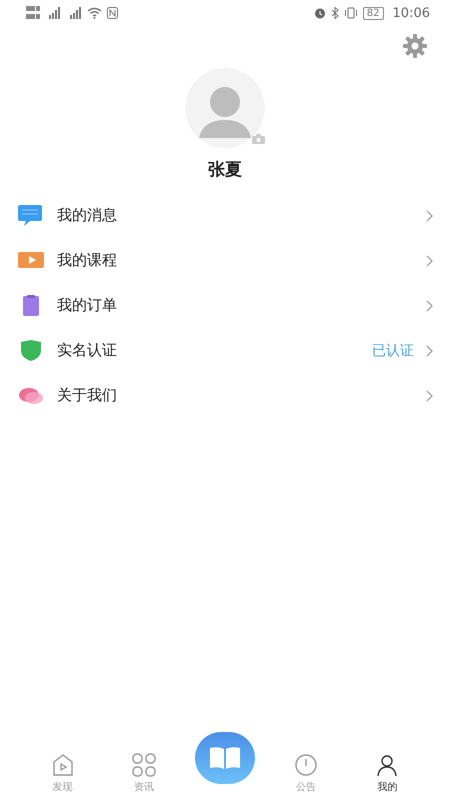 The image size is (450, 800). I want to click on wifi-icon, so click(94, 13).